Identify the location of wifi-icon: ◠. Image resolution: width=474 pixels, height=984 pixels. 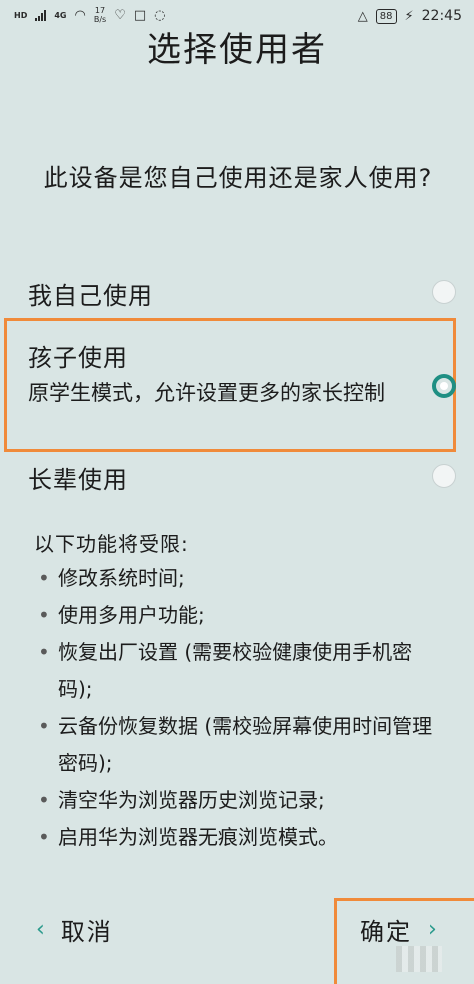
(80, 15).